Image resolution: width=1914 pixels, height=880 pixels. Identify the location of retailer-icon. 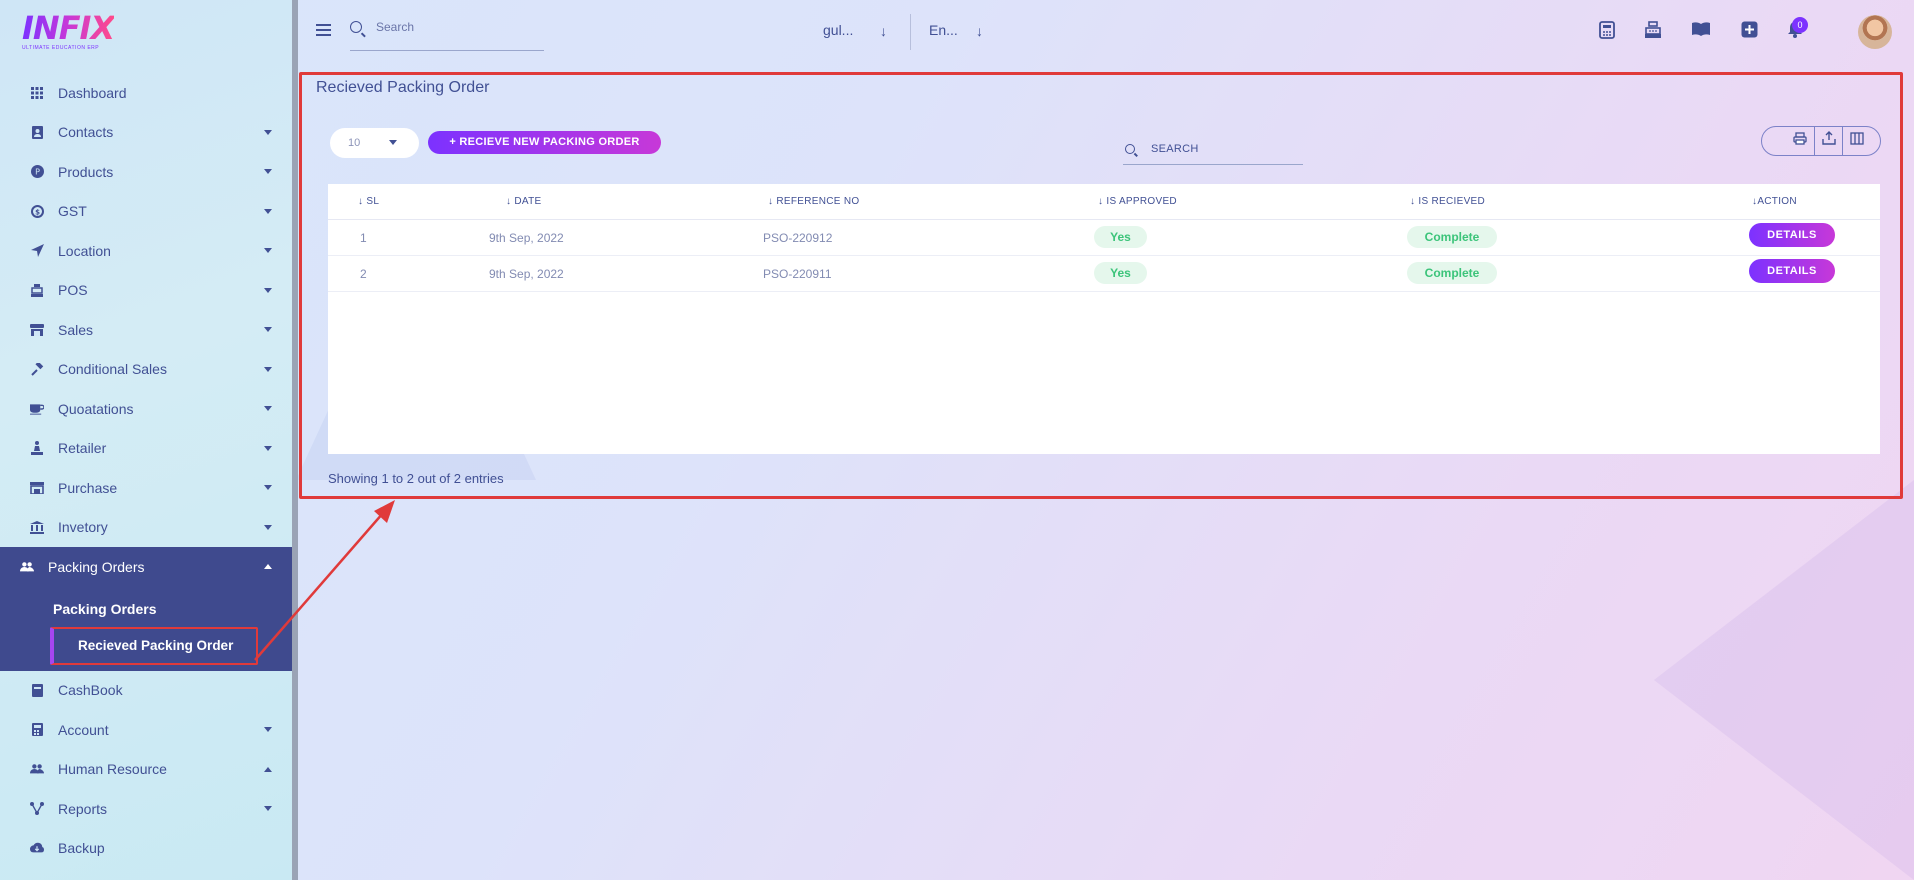
(37, 448).